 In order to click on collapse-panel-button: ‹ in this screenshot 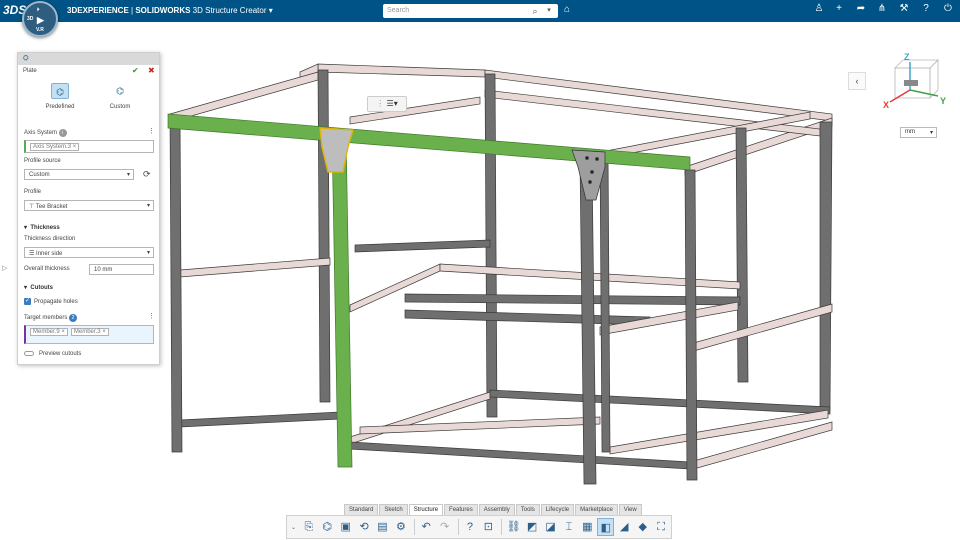, I will do `click(857, 81)`.